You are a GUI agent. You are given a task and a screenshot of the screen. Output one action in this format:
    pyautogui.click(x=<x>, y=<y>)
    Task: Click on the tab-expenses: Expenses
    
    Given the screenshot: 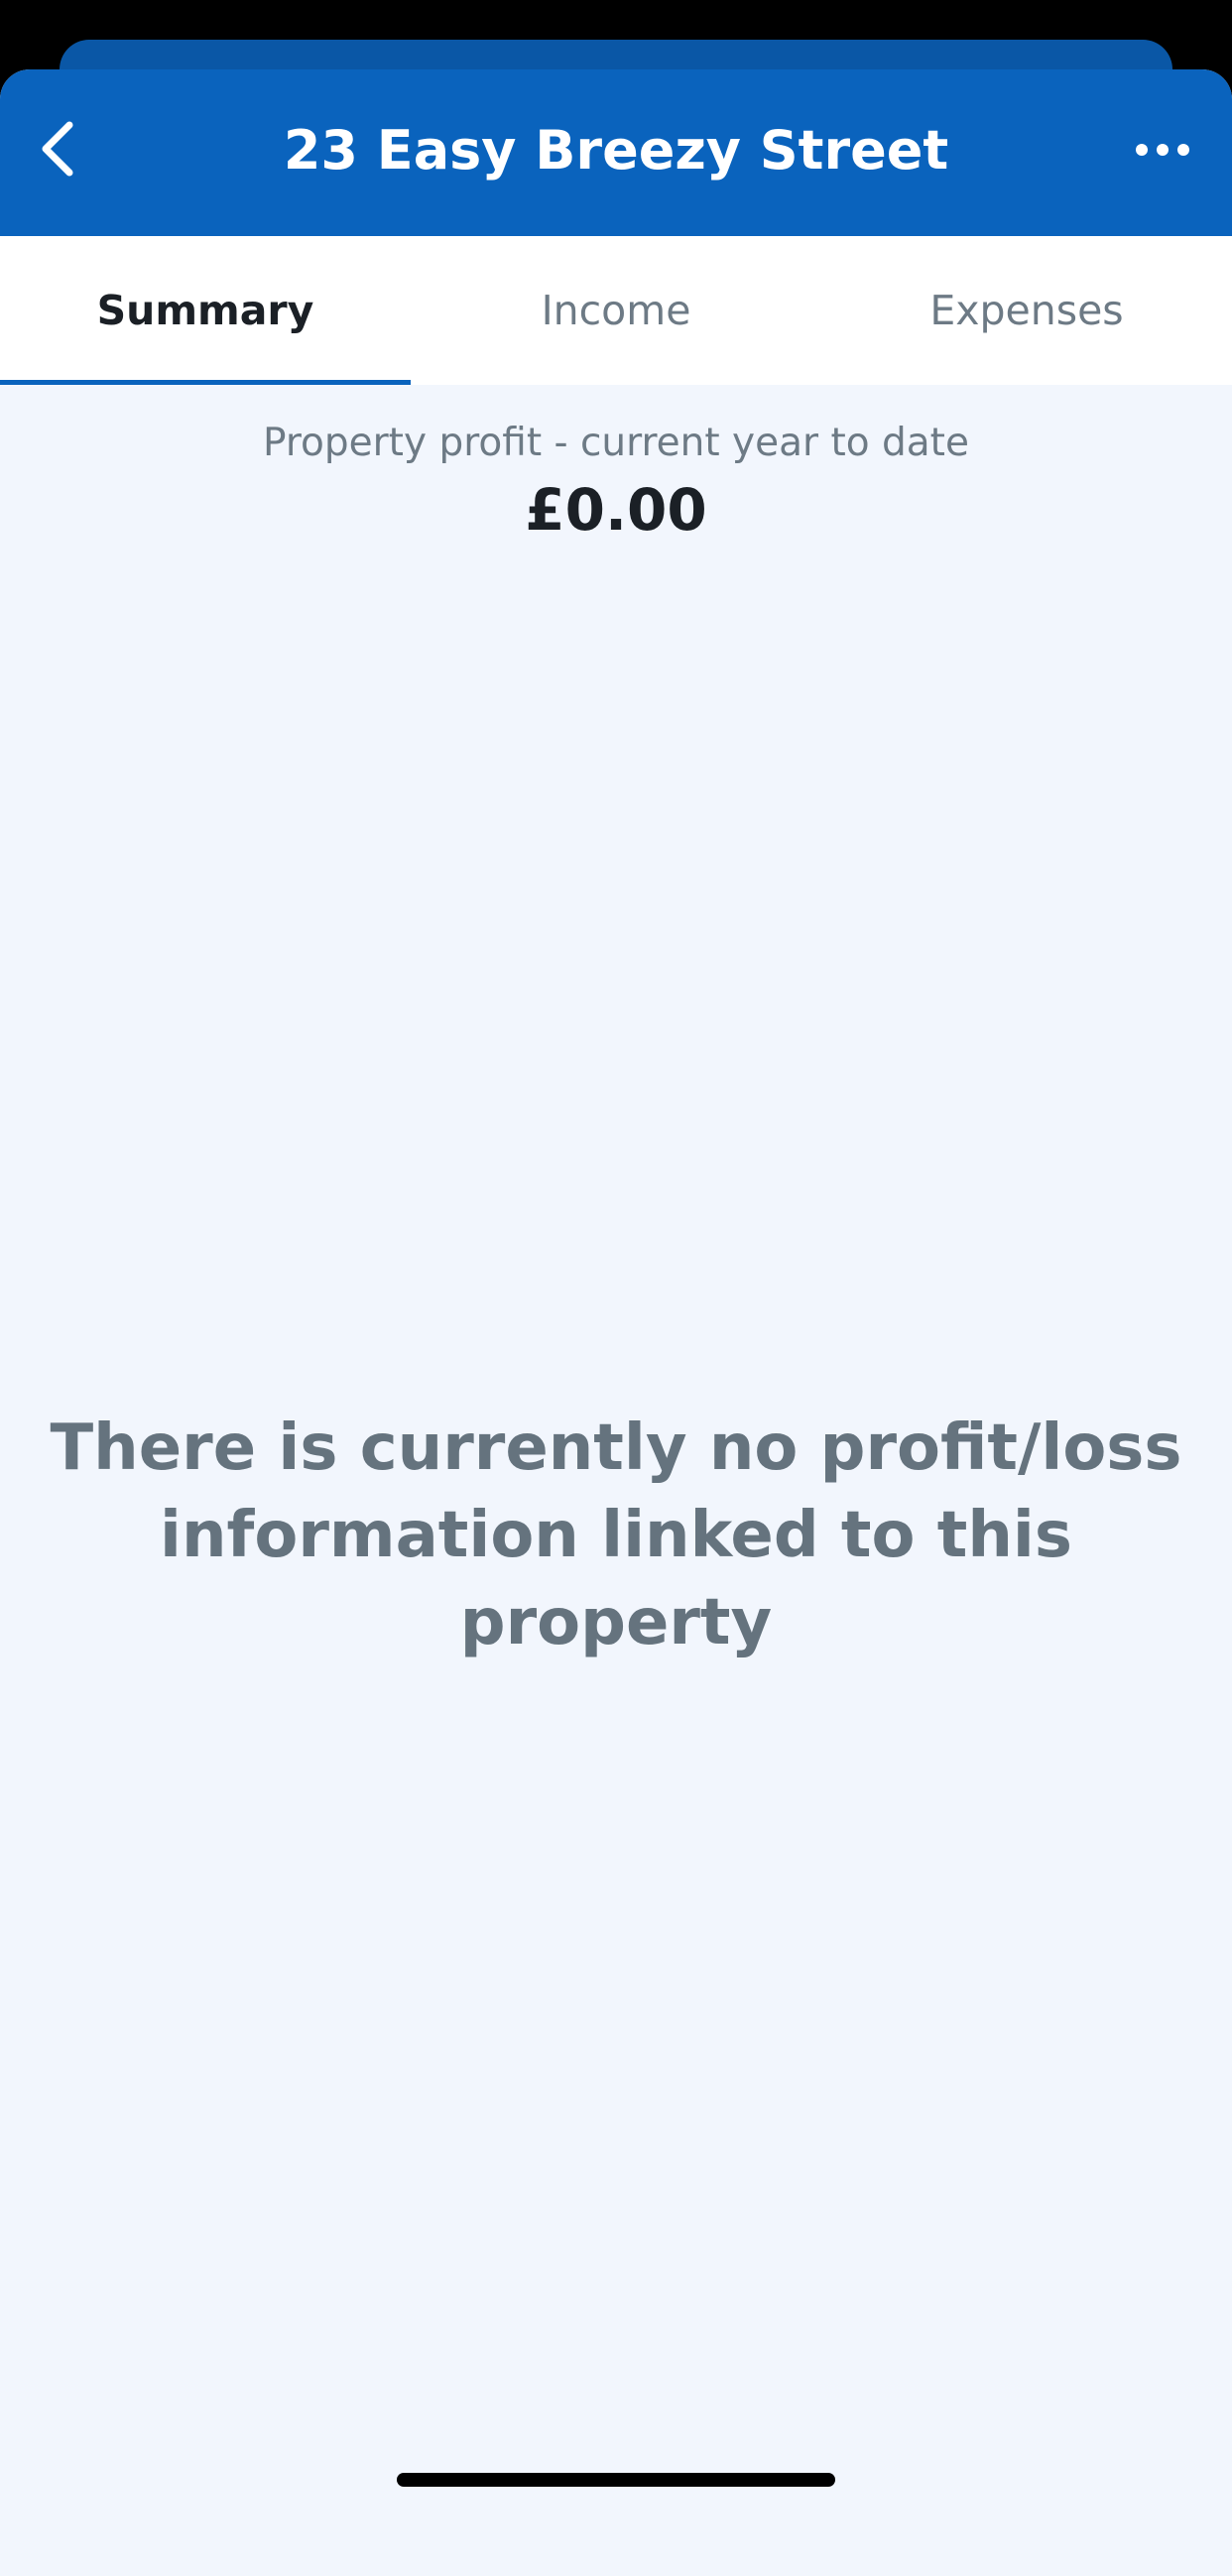 What is the action you would take?
    pyautogui.click(x=1026, y=310)
    